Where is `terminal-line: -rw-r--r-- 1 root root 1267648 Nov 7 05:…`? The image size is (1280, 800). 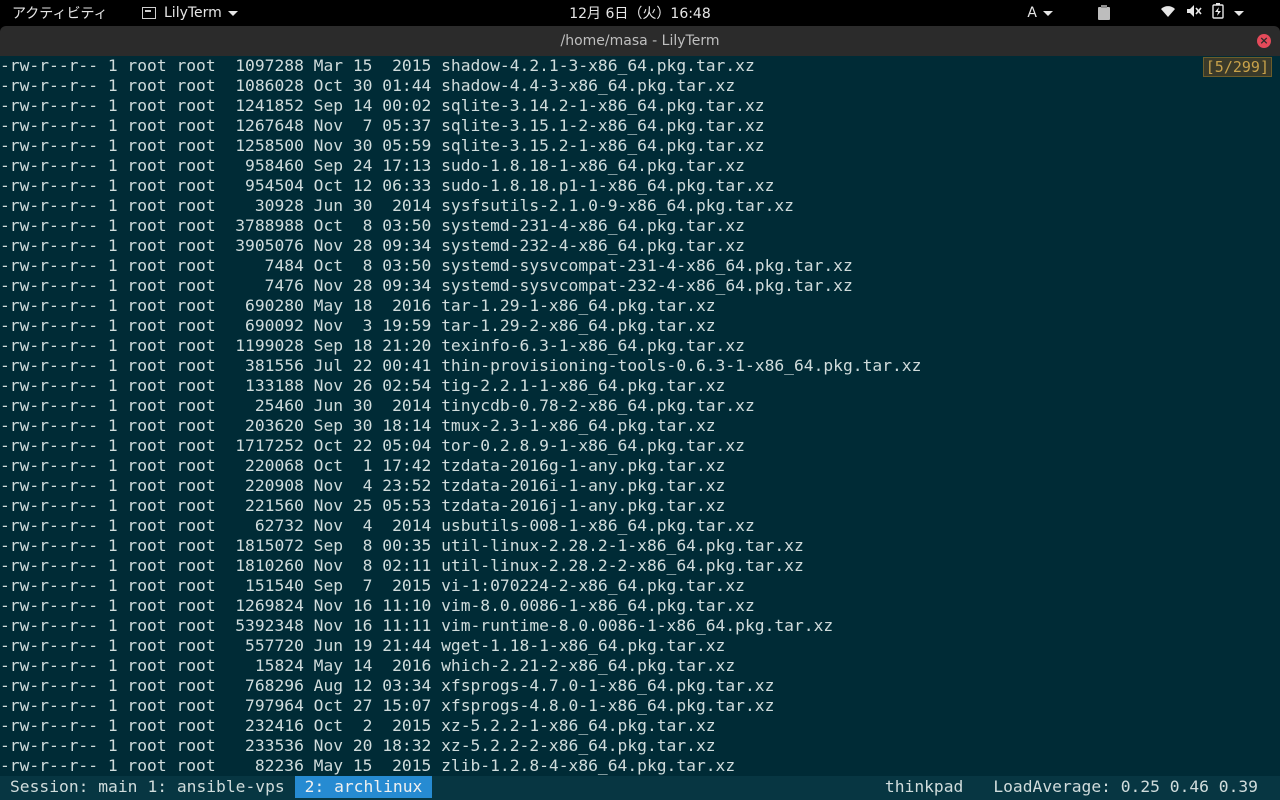 terminal-line: -rw-r--r-- 1 root root 1267648 Nov 7 05:… is located at coordinates (382, 125).